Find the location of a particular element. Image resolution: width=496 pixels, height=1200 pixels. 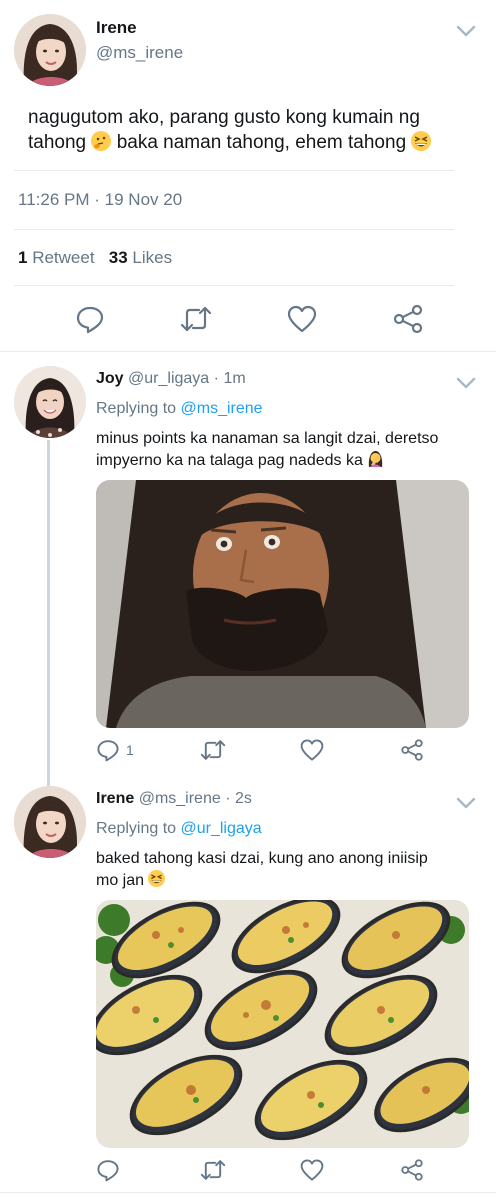

reply-time: 1m is located at coordinates (234, 378).